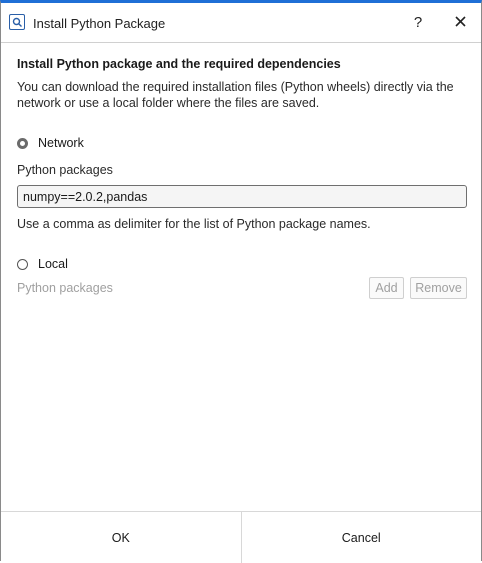  What do you see at coordinates (242, 196) in the screenshot?
I see `python-packages-input` at bounding box center [242, 196].